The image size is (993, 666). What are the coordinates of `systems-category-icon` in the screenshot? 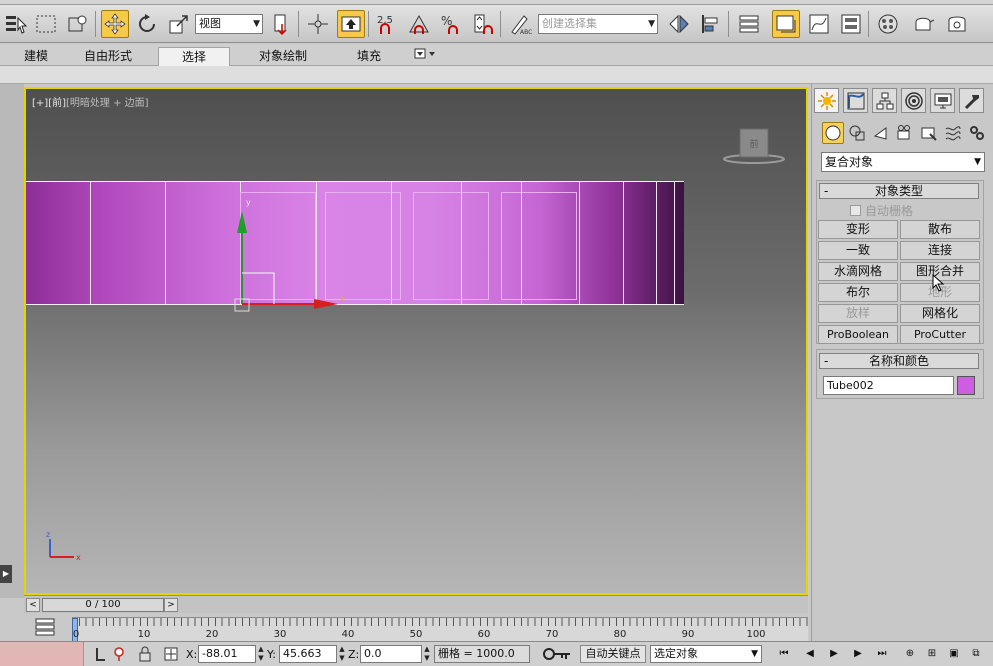 It's located at (977, 133).